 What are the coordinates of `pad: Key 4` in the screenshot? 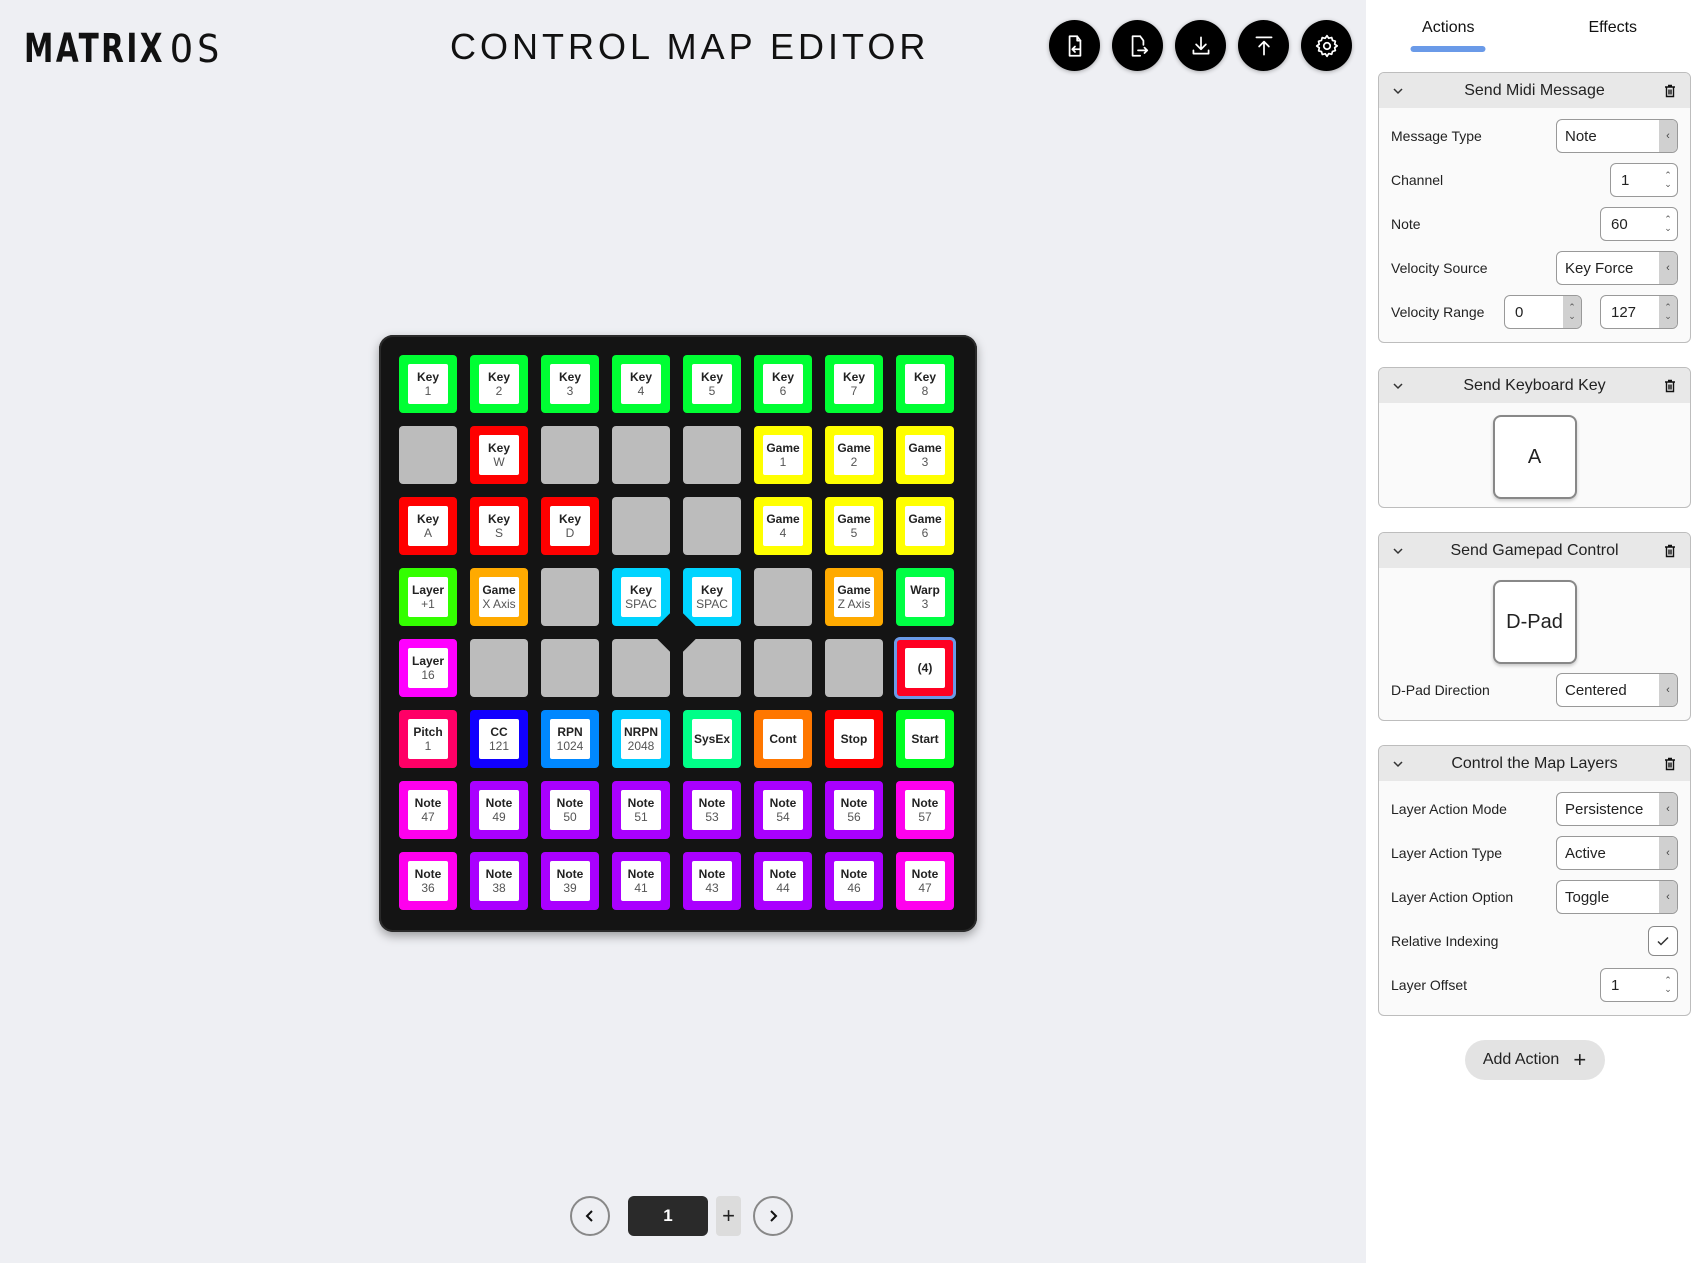 It's located at (641, 384).